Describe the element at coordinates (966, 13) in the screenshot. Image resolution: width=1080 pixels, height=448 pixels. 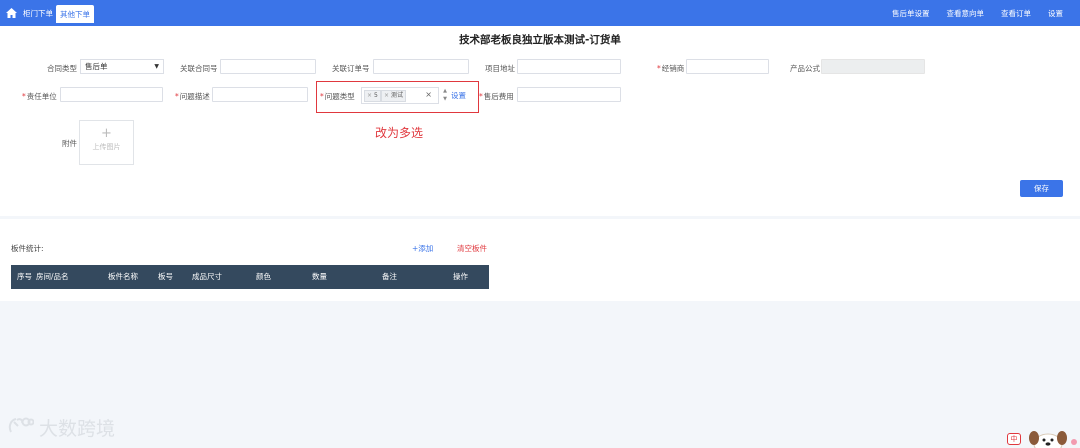
I see `view-intent-orders-link: 查看意向单` at that location.